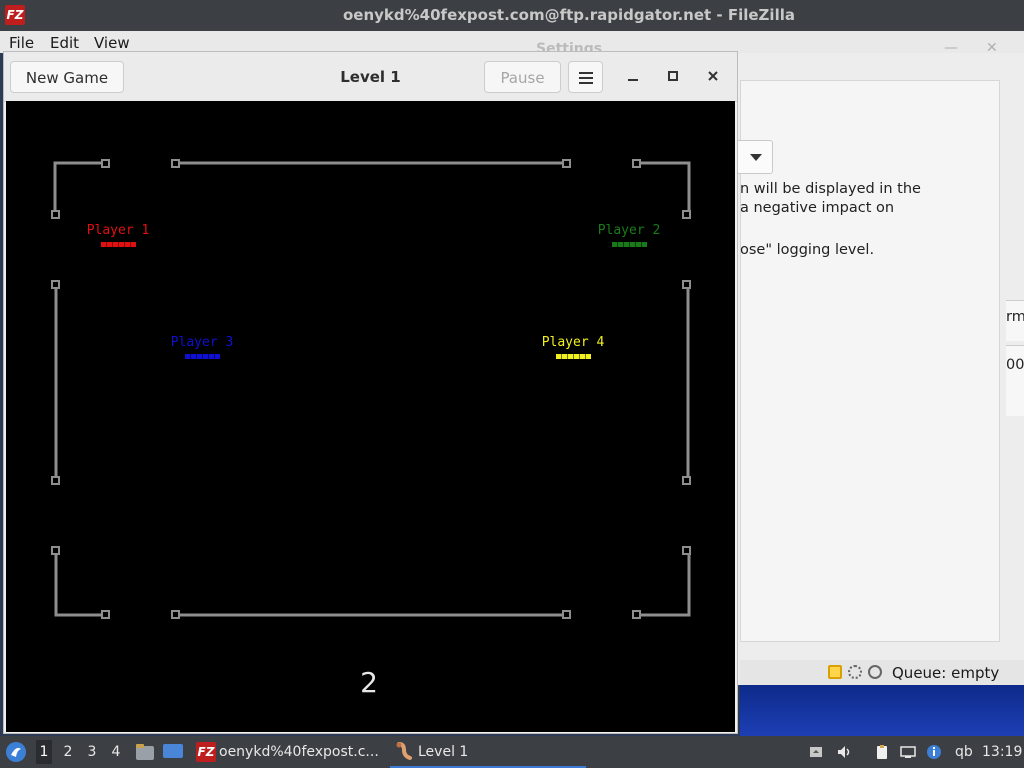 The width and height of the screenshot is (1024, 768). Describe the element at coordinates (807, 250) in the screenshot. I see `settings-description-line-3: ose" logging level.` at that location.